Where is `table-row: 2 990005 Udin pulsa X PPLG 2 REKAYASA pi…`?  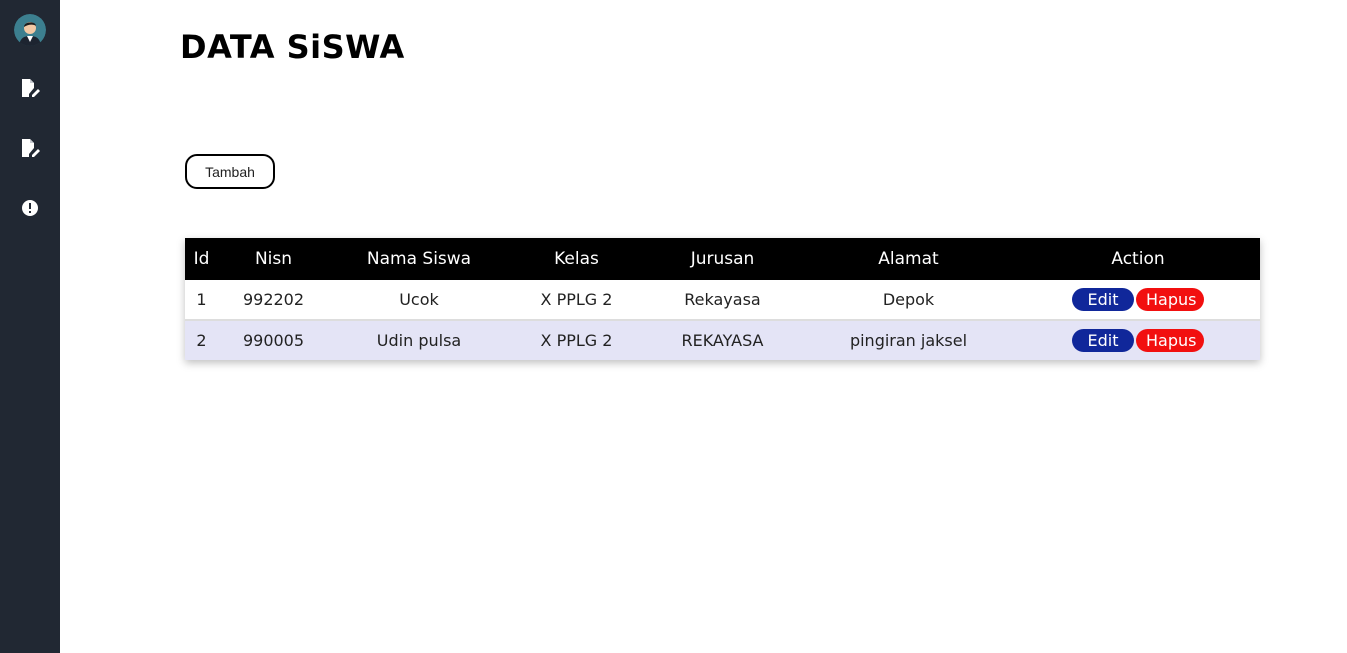 table-row: 2 990005 Udin pulsa X PPLG 2 REKAYASA pi… is located at coordinates (722, 340).